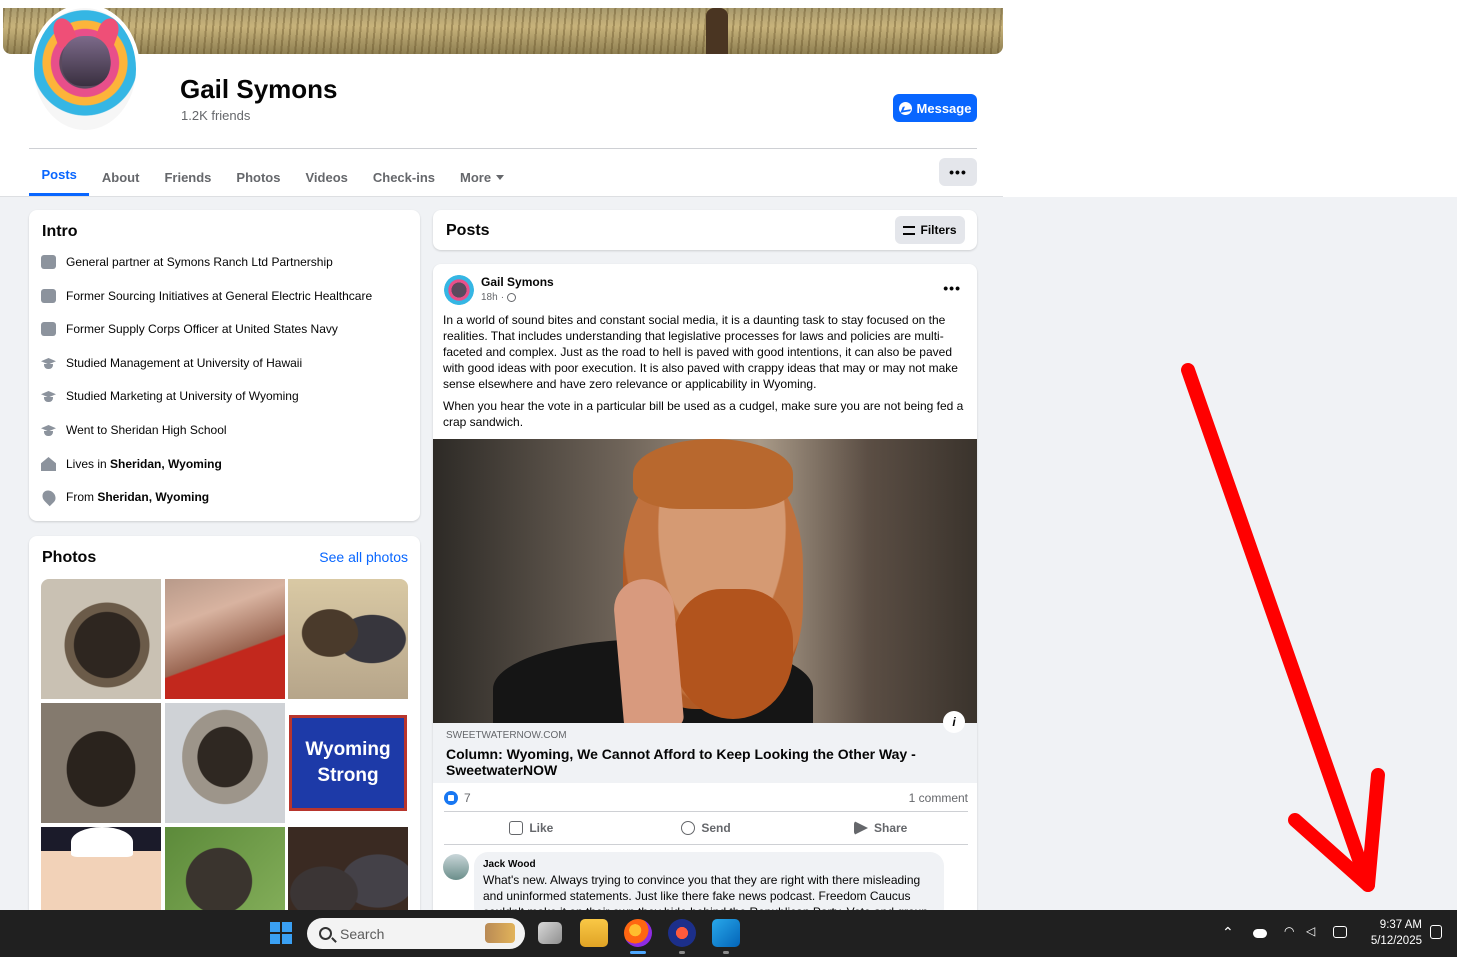  I want to click on app-indicator, so click(726, 952).